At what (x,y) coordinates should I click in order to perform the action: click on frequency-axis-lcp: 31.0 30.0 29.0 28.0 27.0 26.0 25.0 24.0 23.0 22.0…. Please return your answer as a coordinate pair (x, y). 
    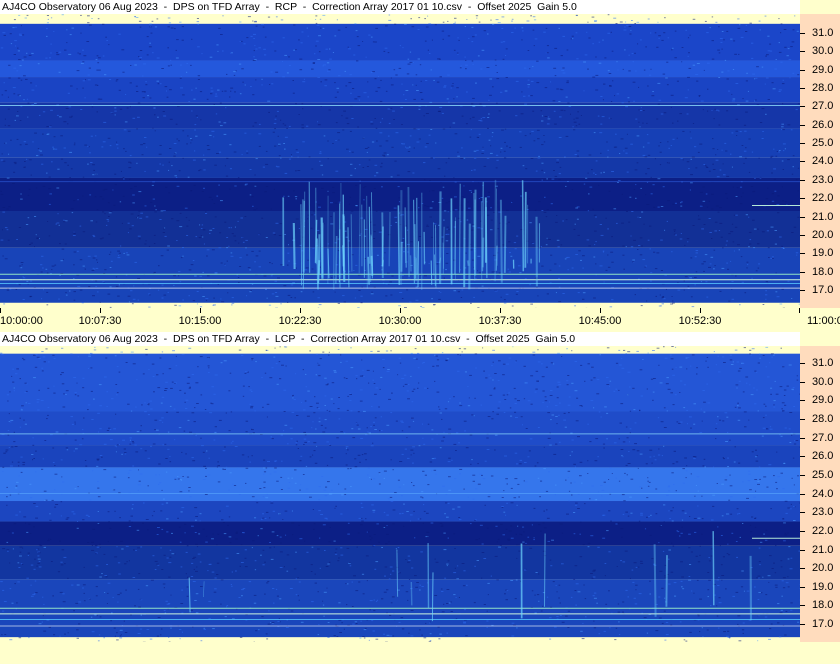
    Looking at the image, I should click on (820, 494).